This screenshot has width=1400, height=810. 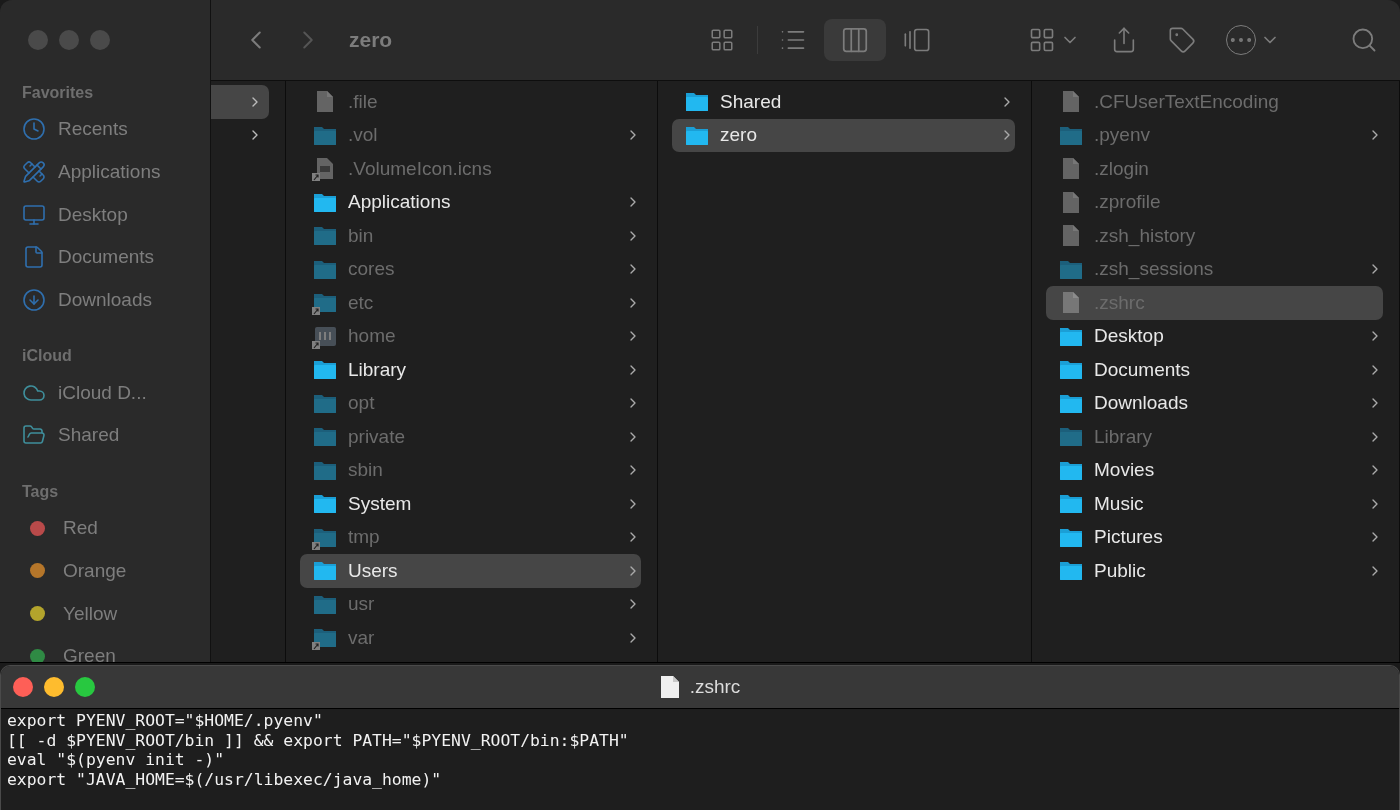 I want to click on file-row: Applications, so click(x=470, y=202).